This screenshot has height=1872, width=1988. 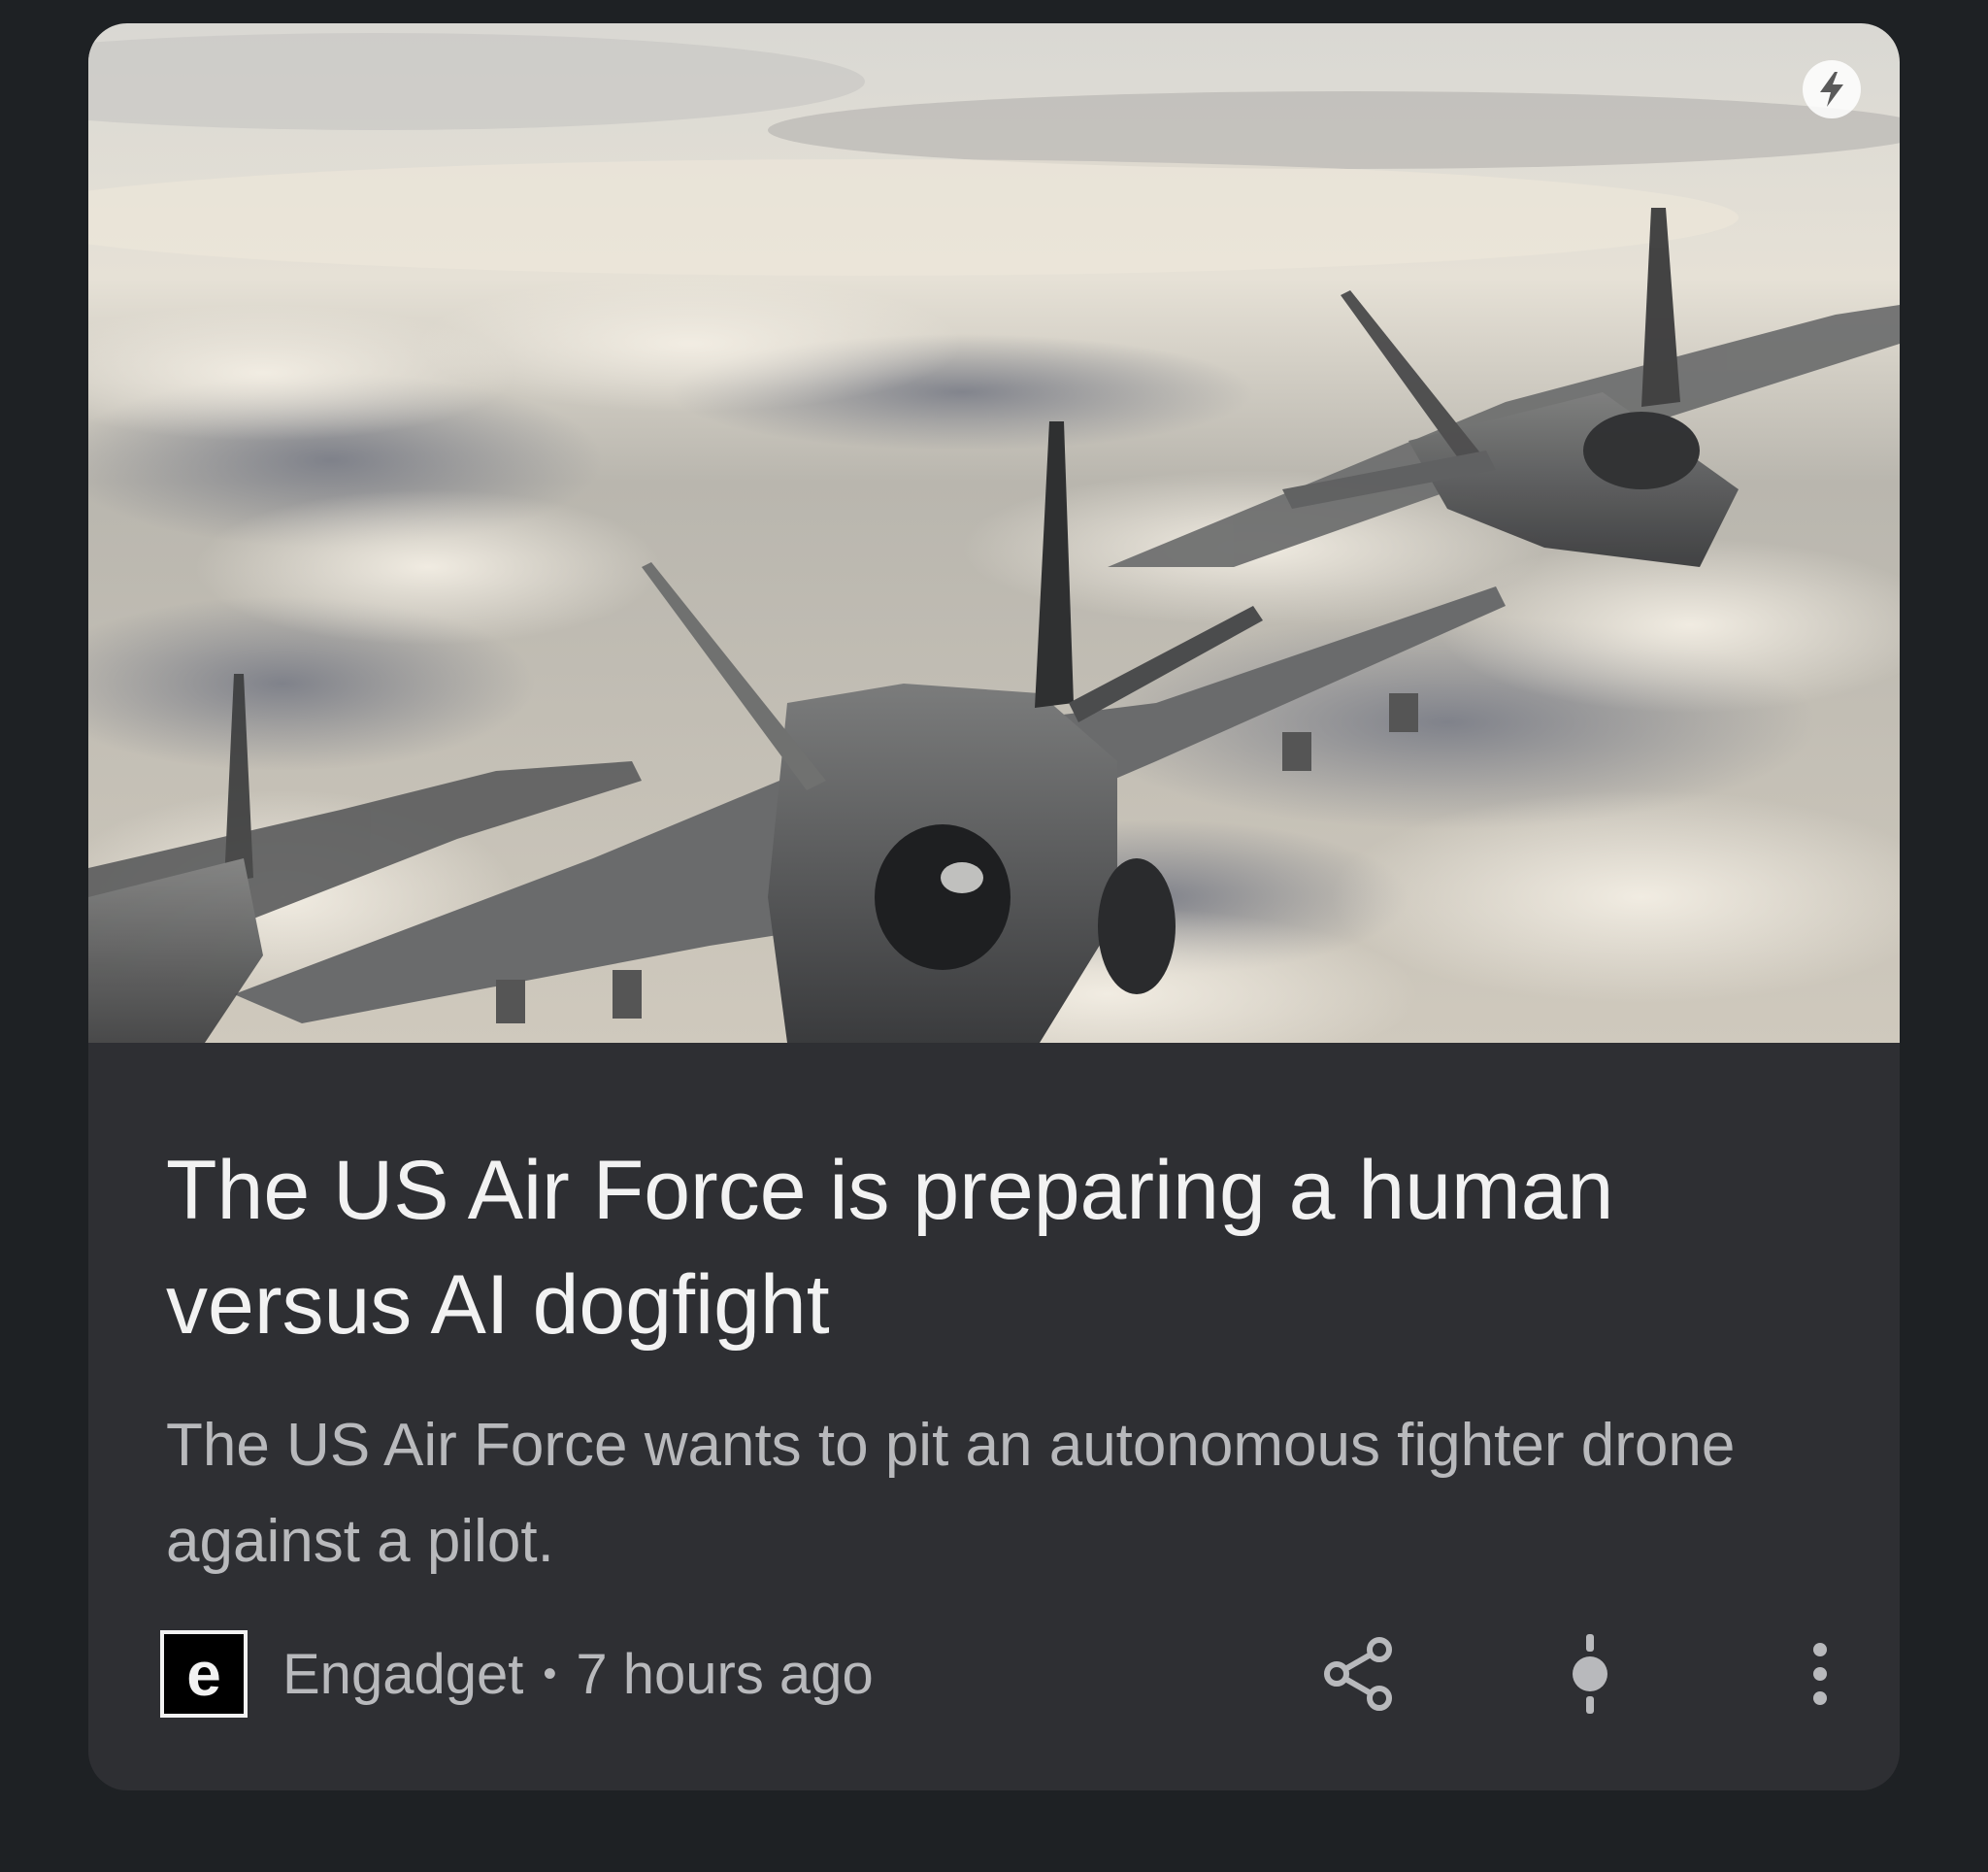 I want to click on more-vert-icon, so click(x=1820, y=1674).